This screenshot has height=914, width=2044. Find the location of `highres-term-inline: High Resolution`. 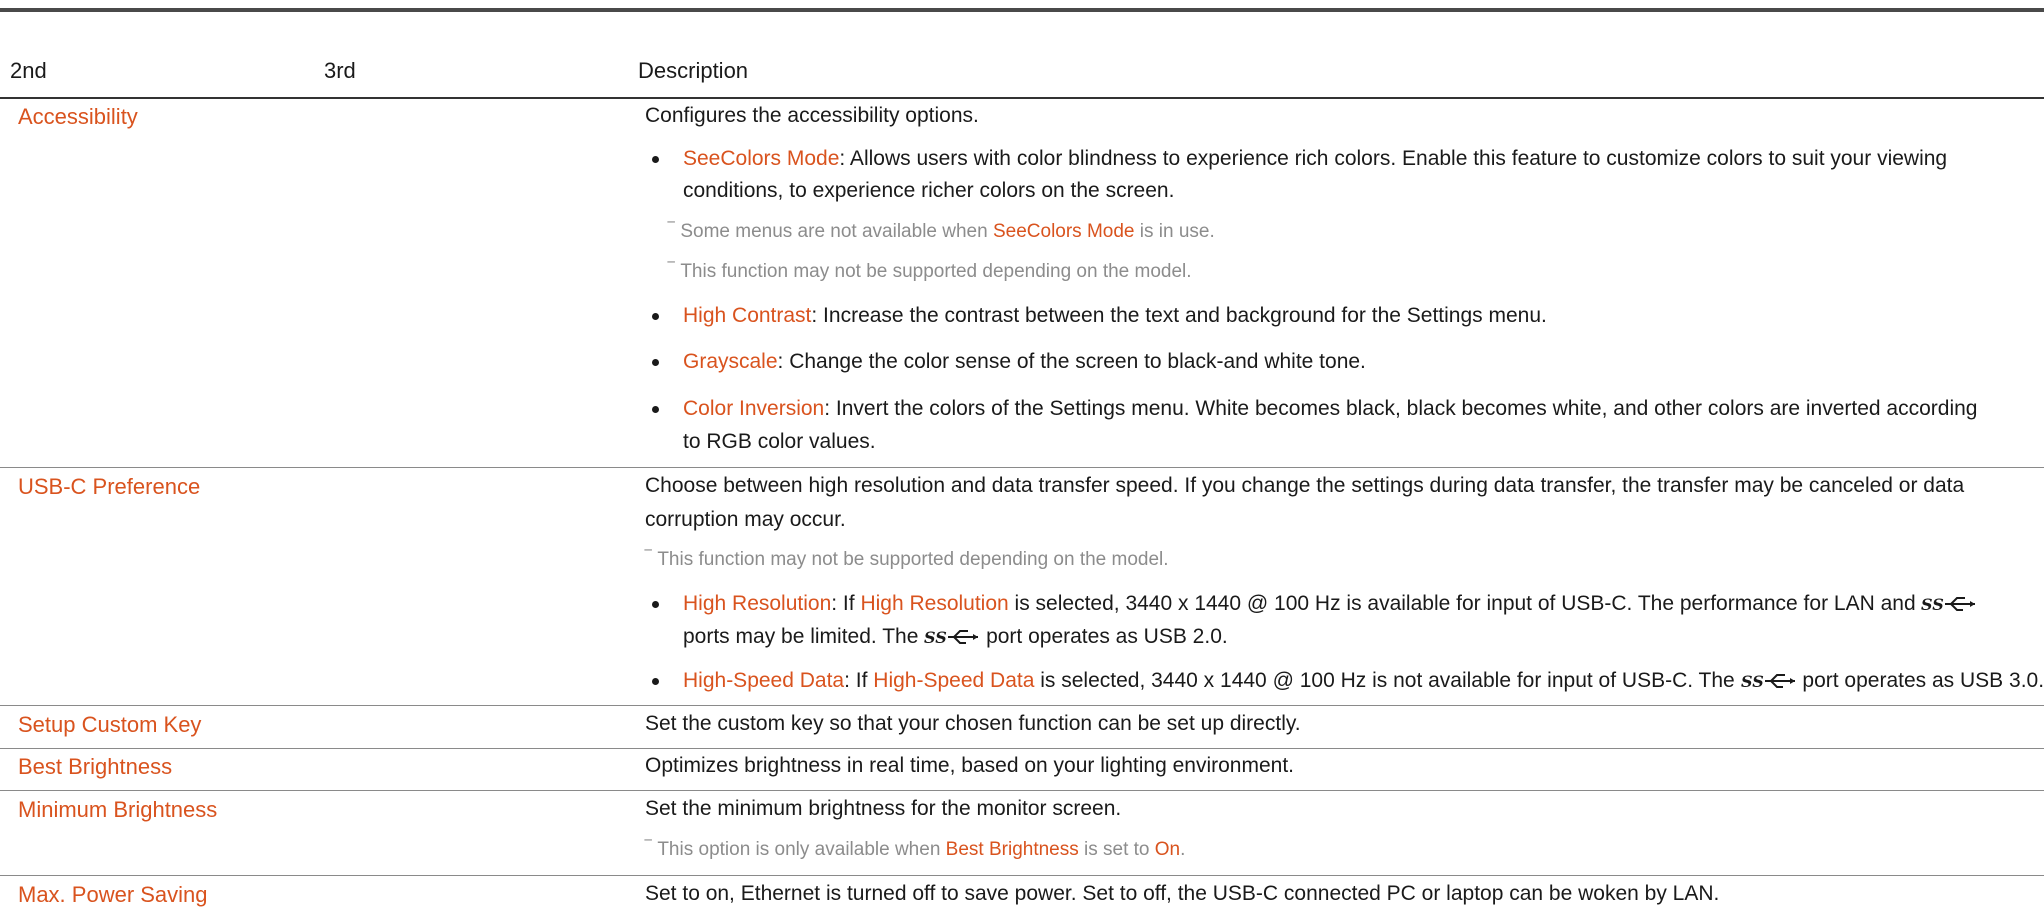

highres-term-inline: High Resolution is located at coordinates (934, 603).